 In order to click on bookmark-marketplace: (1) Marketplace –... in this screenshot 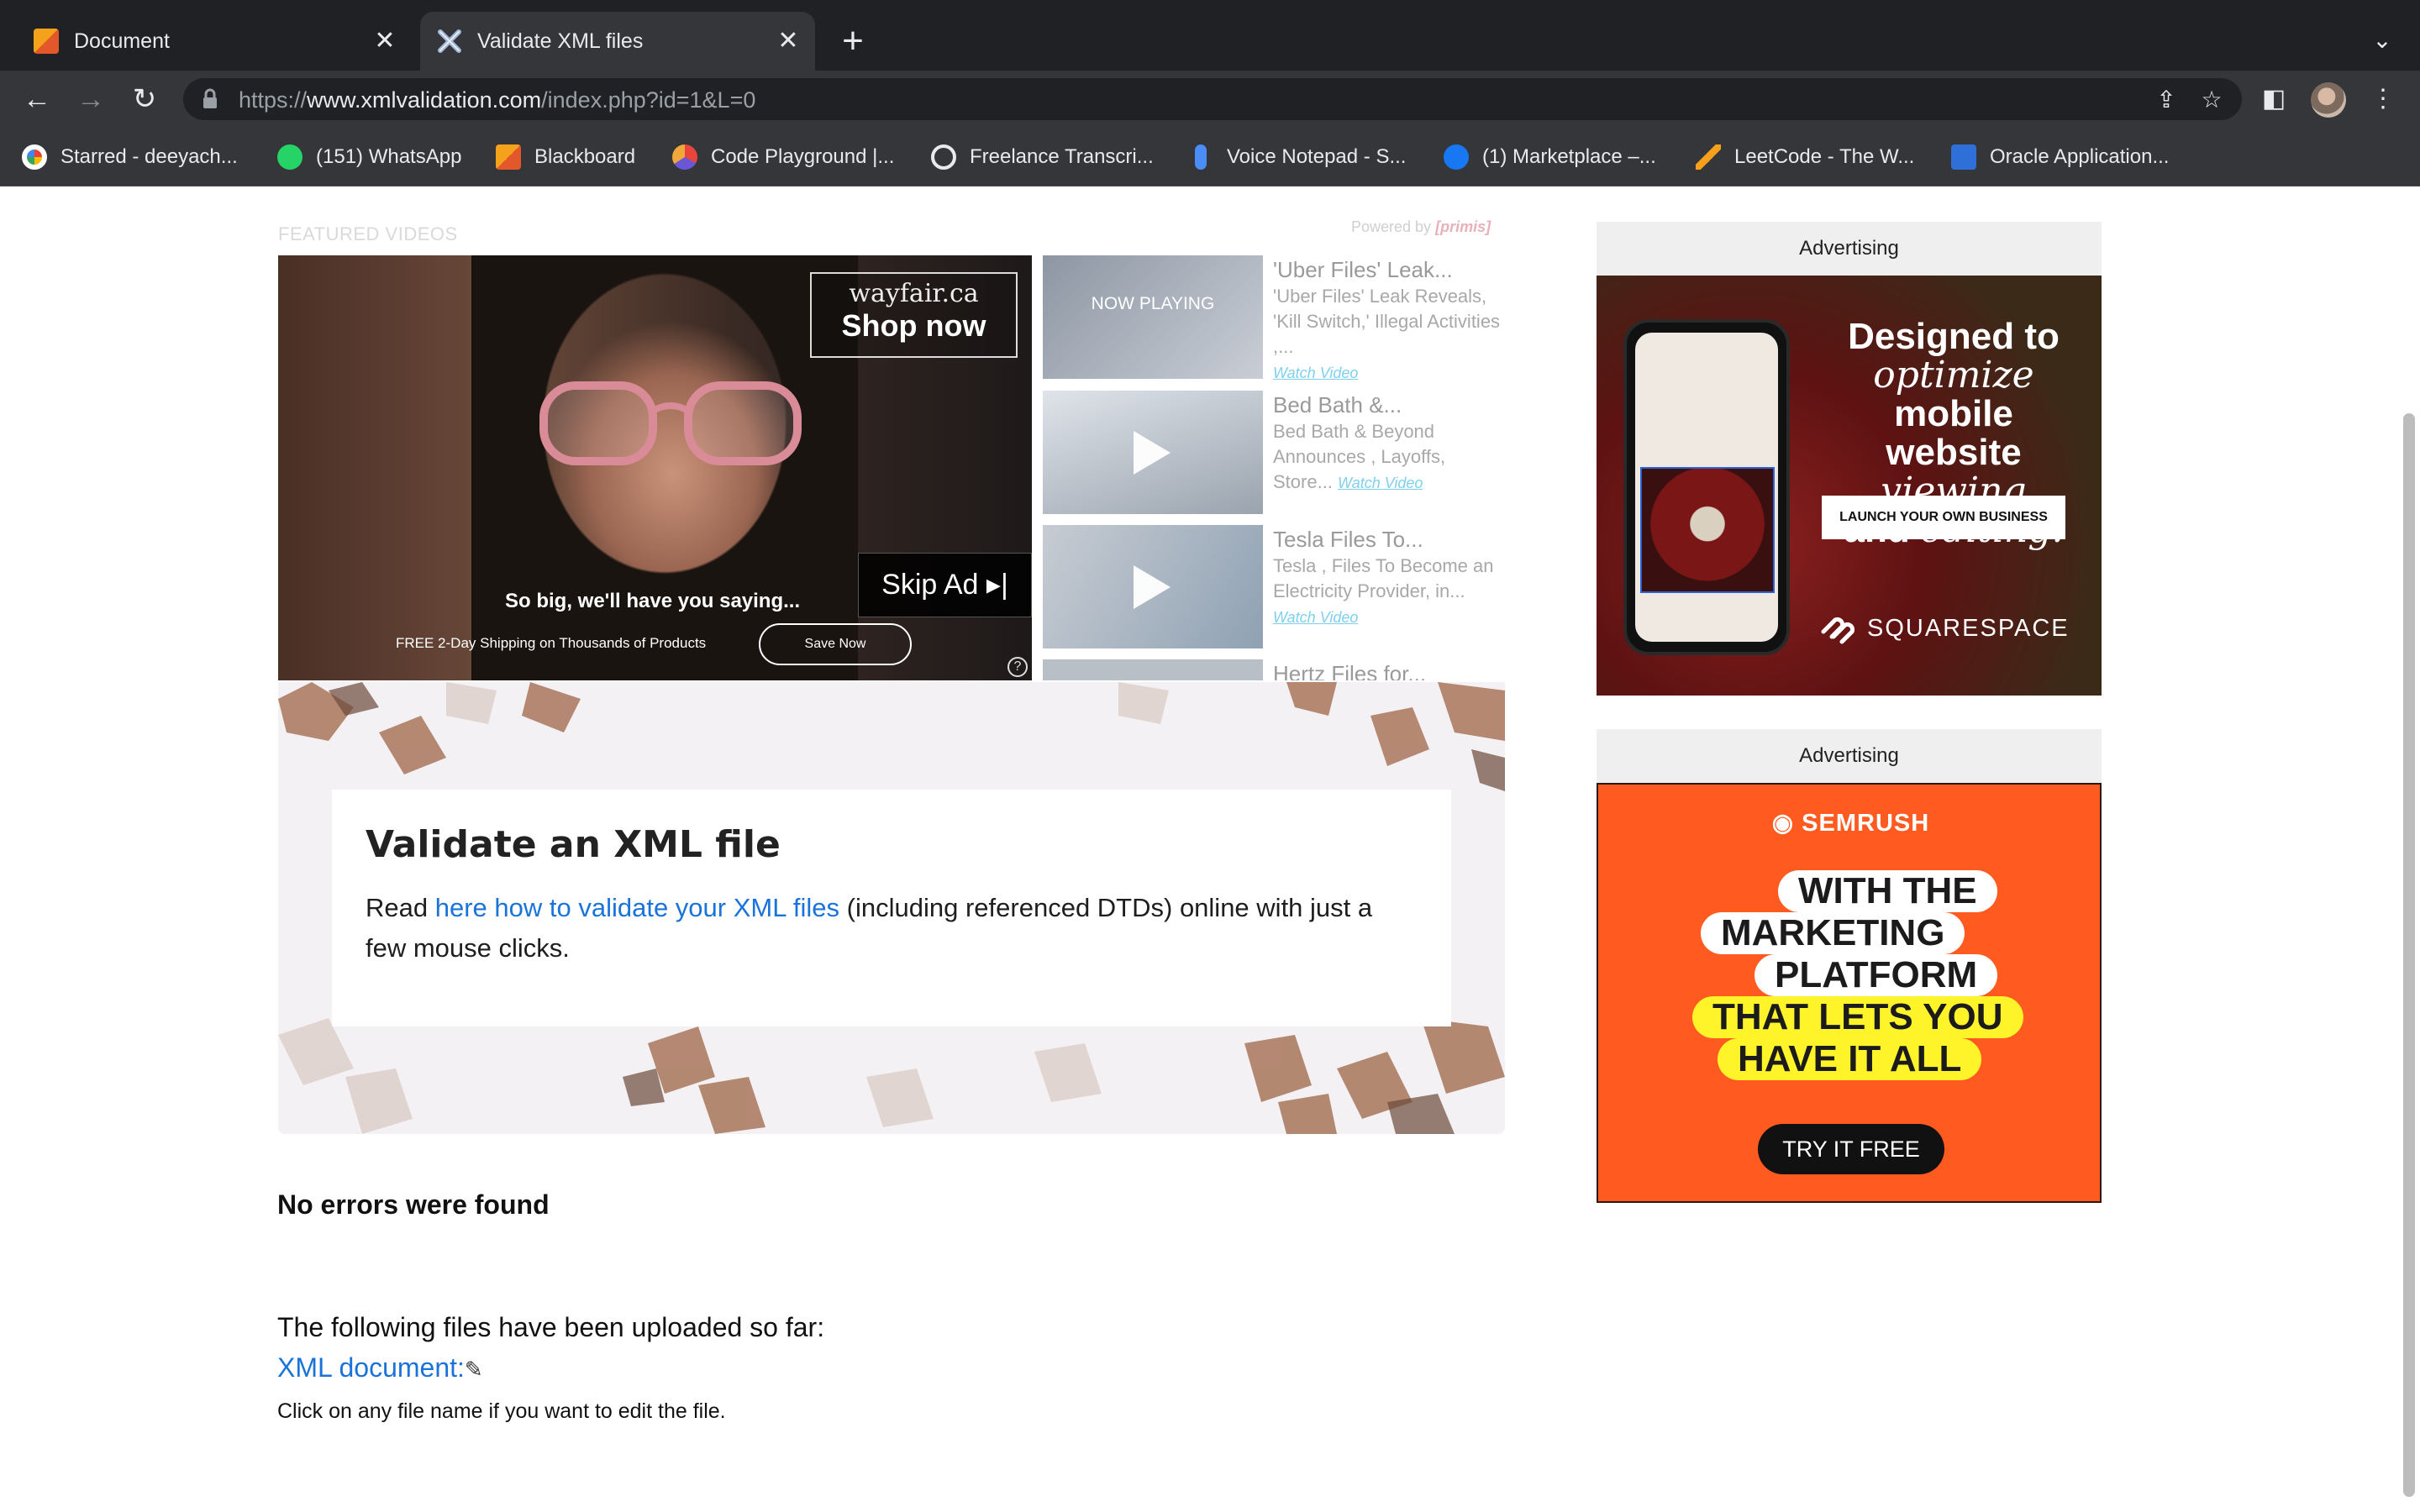, I will do `click(1550, 157)`.